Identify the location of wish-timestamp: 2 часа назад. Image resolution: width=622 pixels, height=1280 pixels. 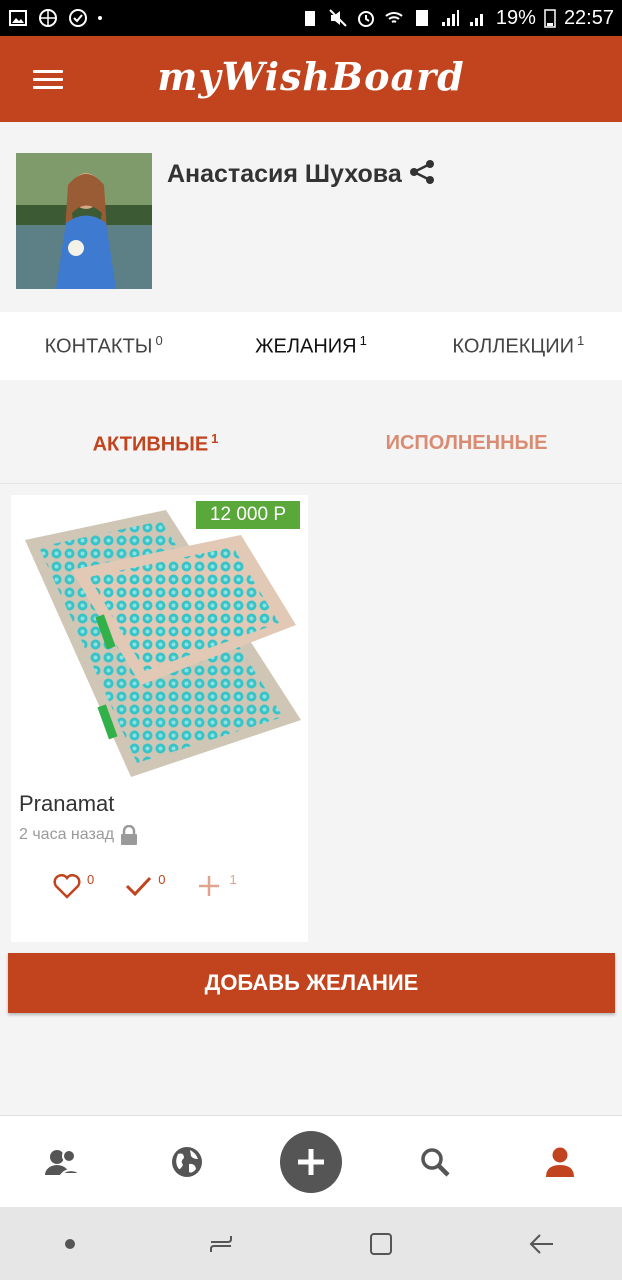
(78, 835).